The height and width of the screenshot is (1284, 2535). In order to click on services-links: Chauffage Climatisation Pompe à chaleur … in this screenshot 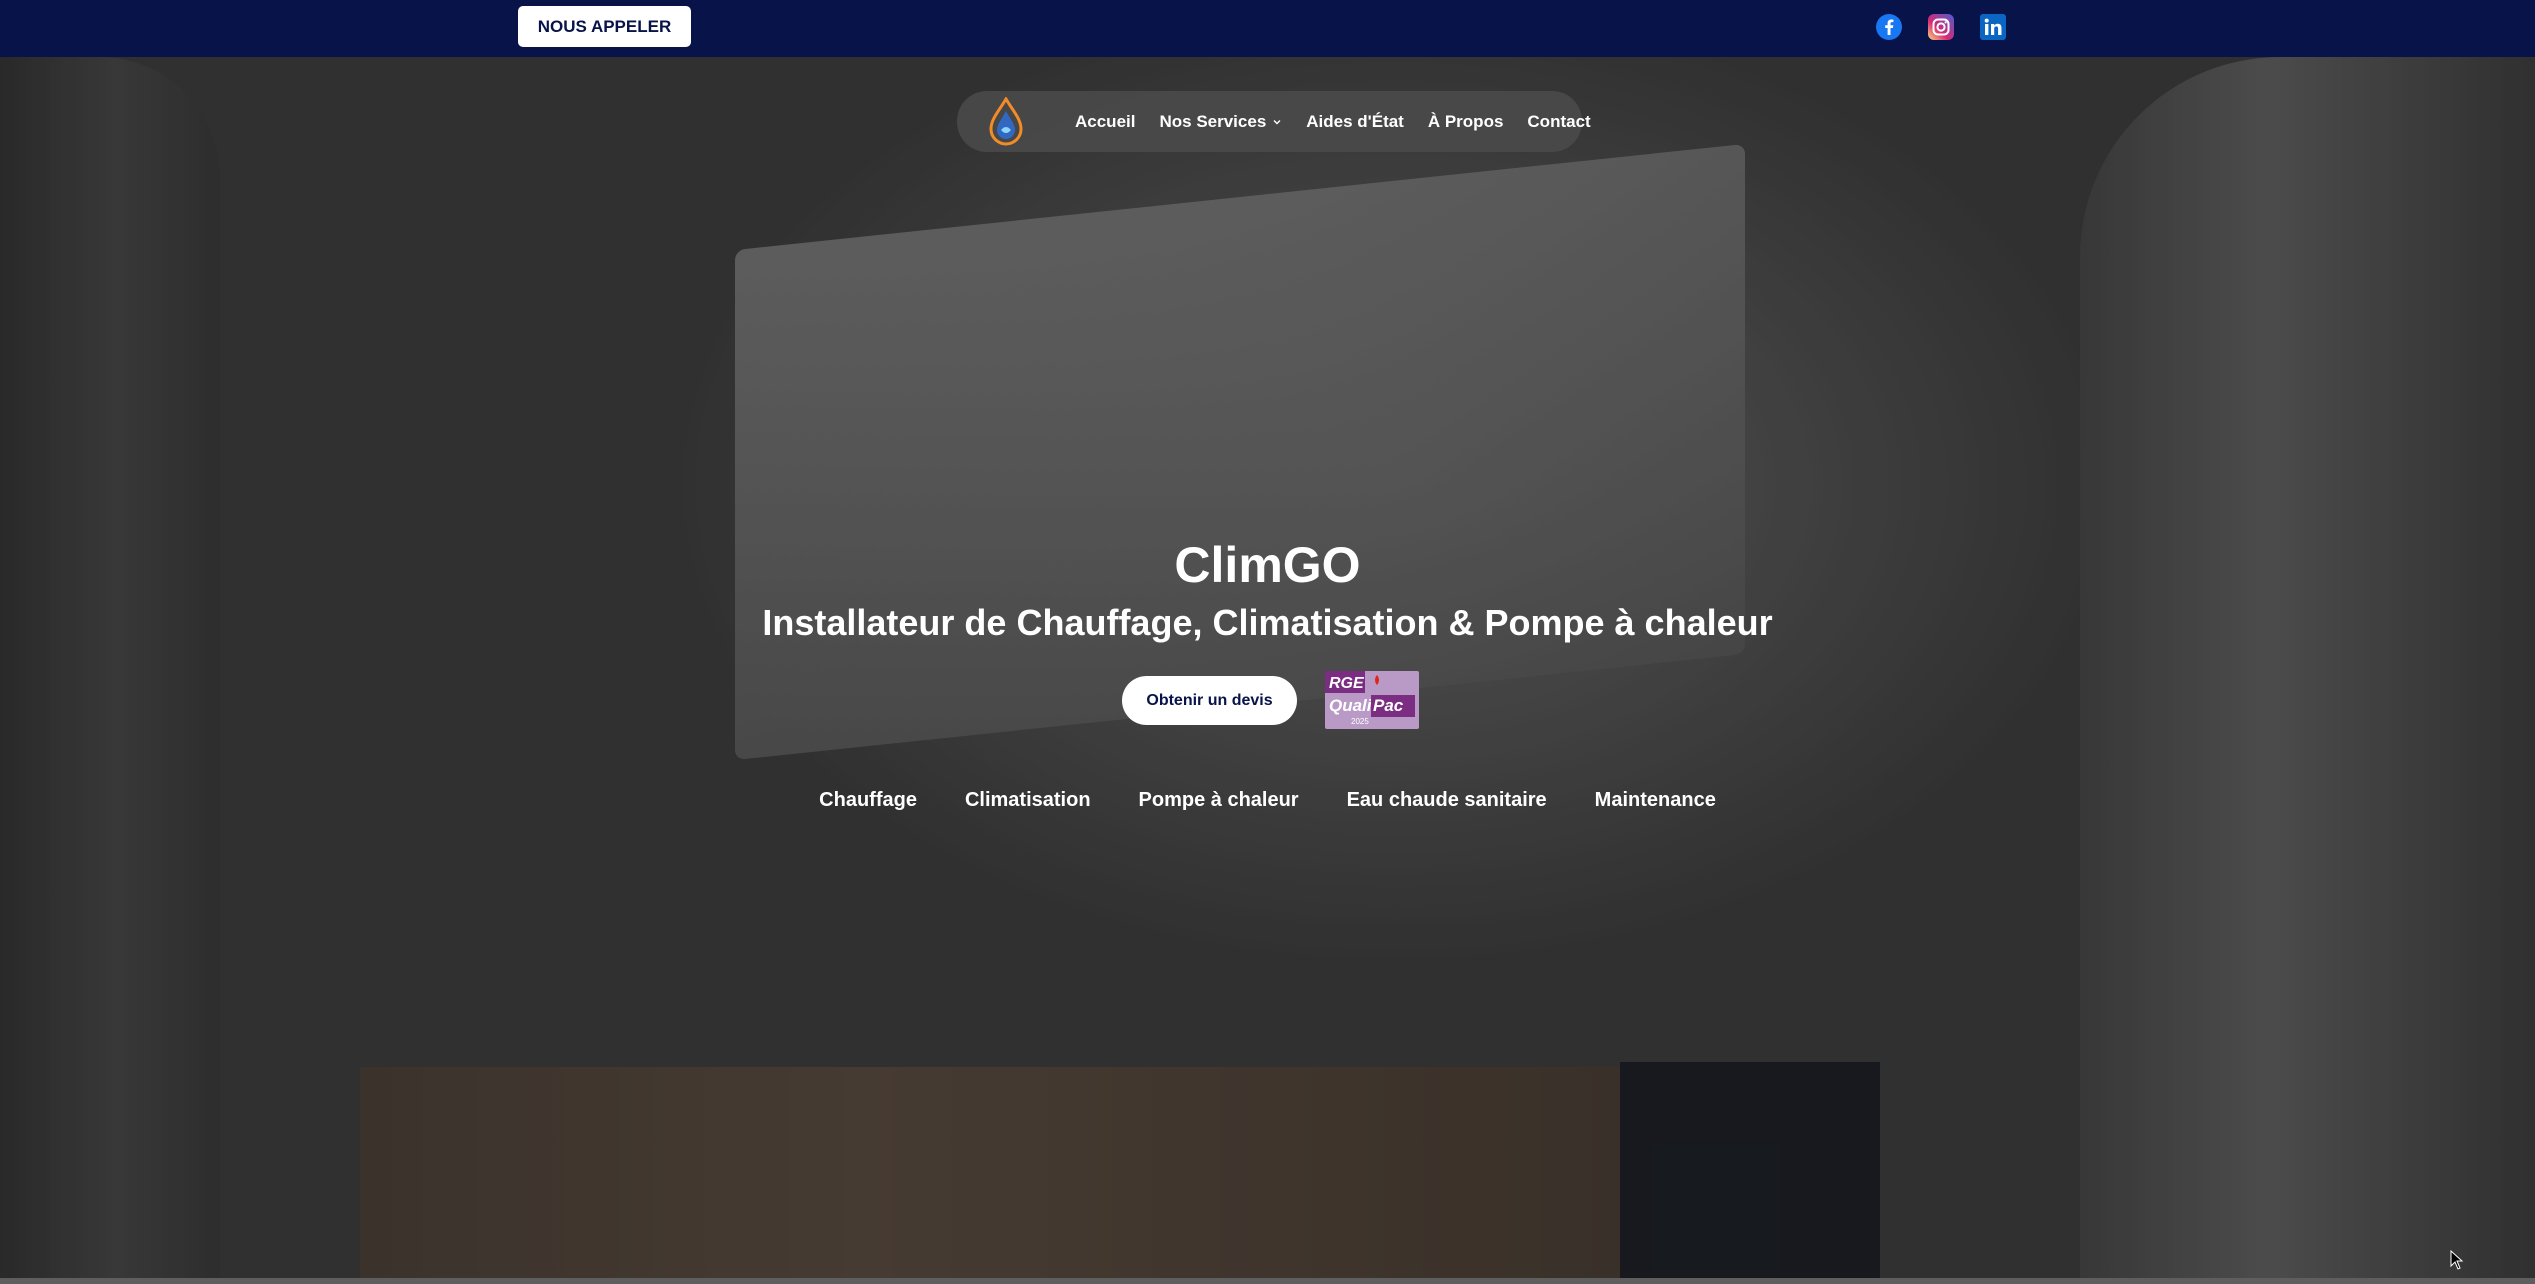, I will do `click(1267, 800)`.